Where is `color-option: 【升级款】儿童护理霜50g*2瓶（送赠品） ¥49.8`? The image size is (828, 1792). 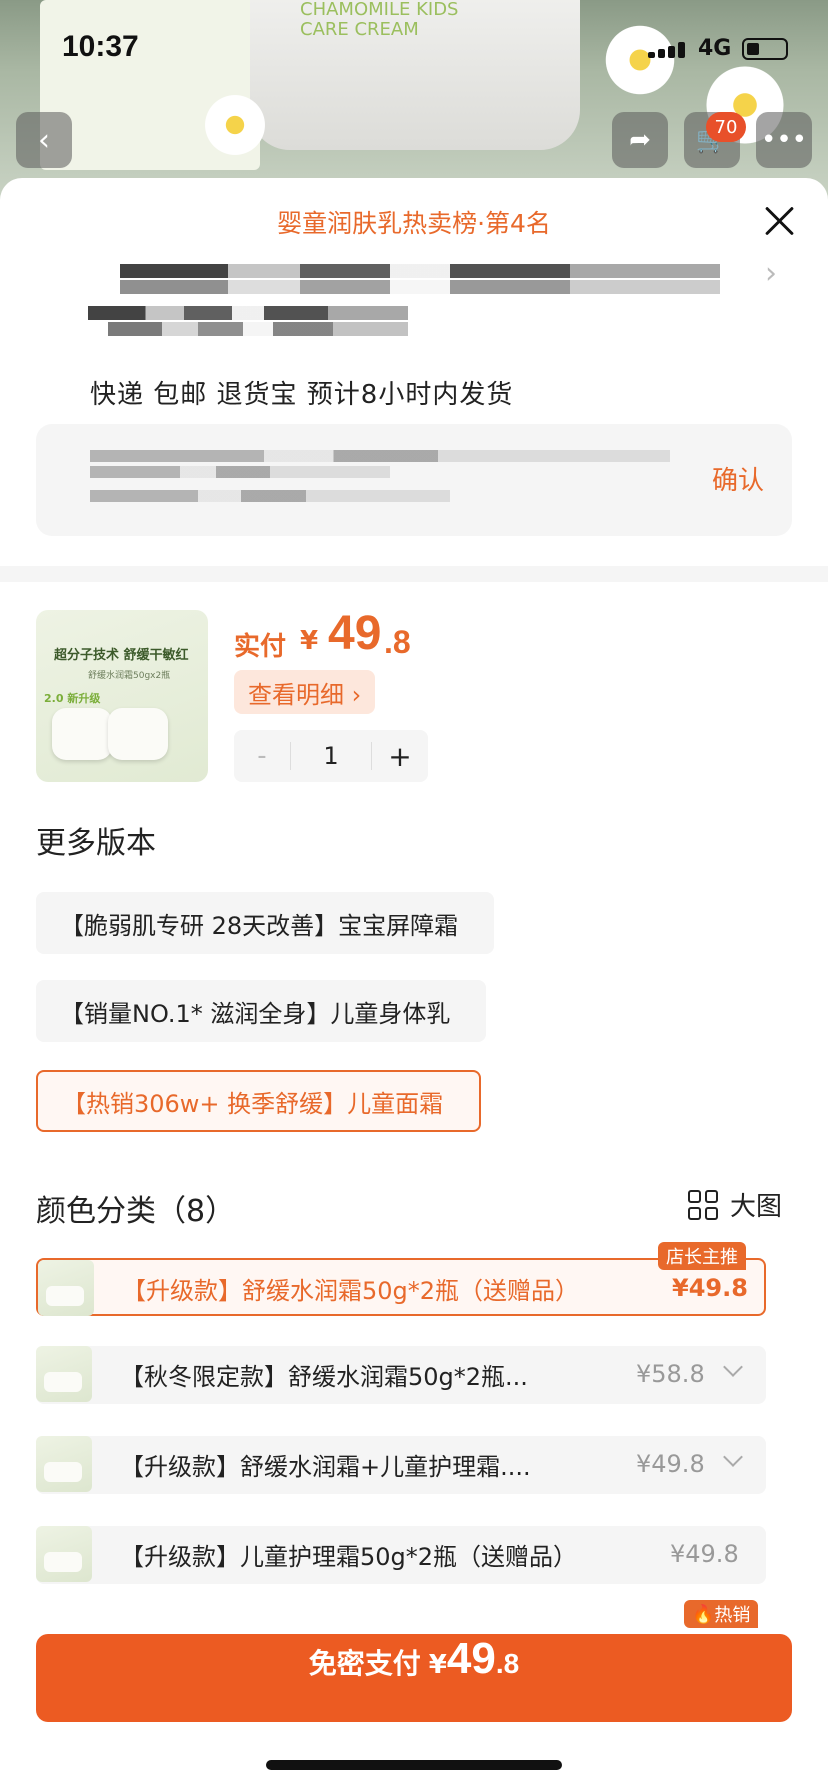
color-option: 【升级款】儿童护理霜50g*2瓶（送赠品） ¥49.8 is located at coordinates (401, 1555).